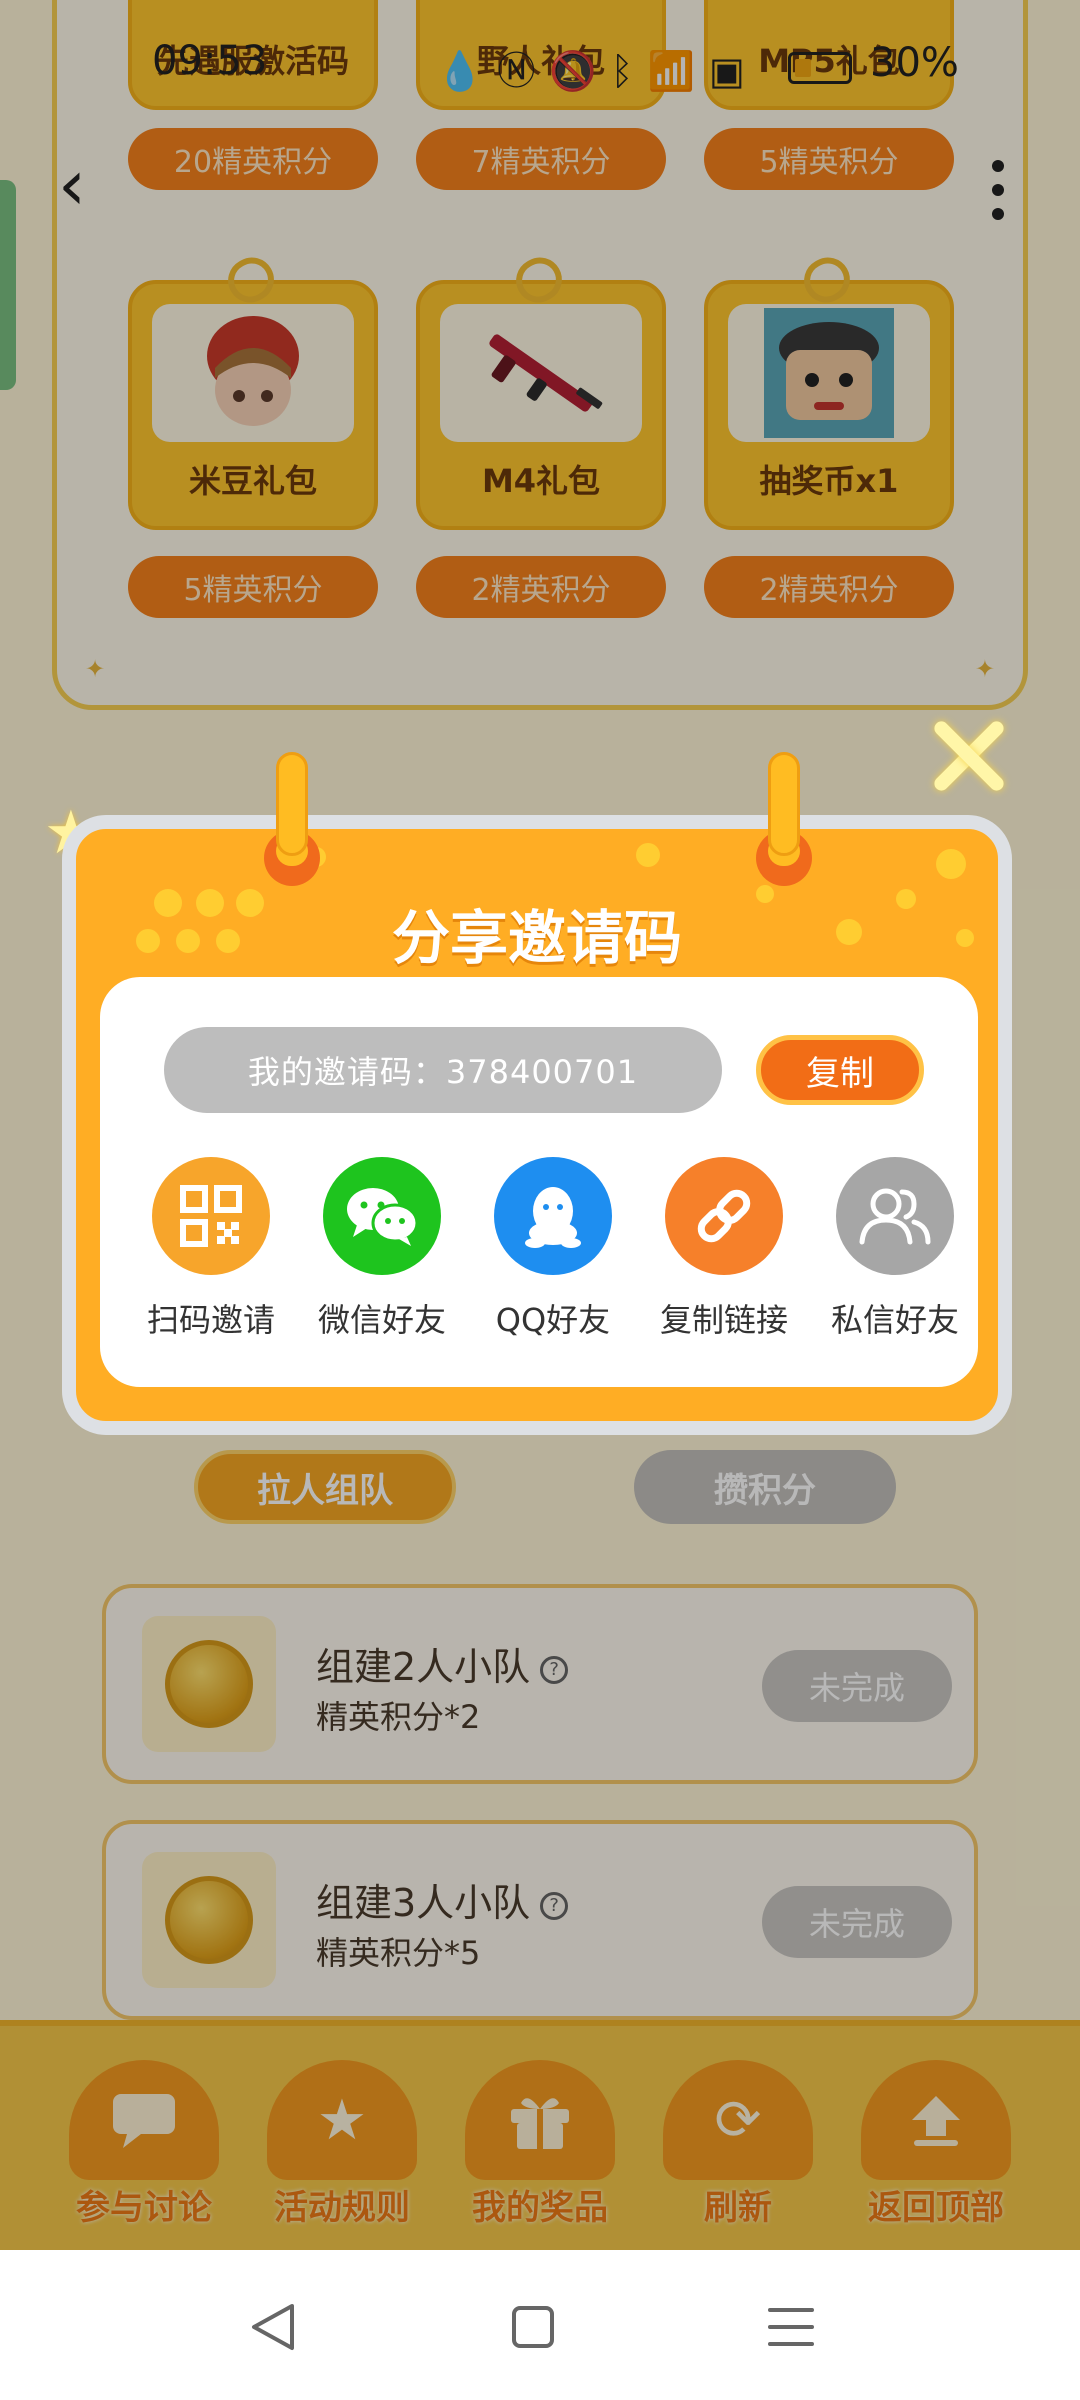 The width and height of the screenshot is (1080, 2400). Describe the element at coordinates (443, 1070) in the screenshot. I see `invite-code-field: 我的邀请码：378400701` at that location.